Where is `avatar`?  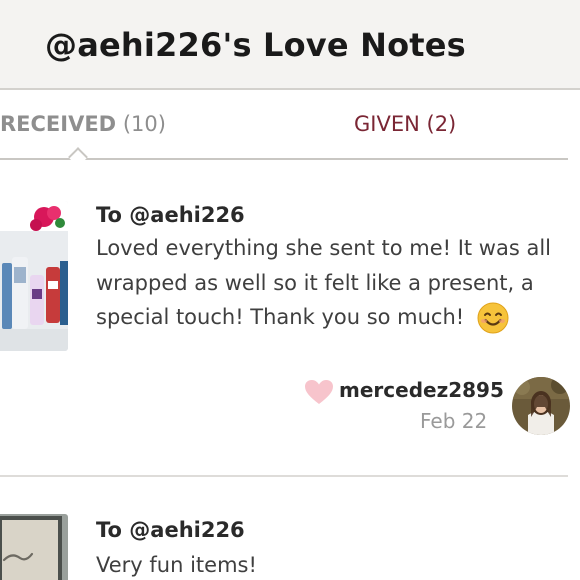 avatar is located at coordinates (541, 406).